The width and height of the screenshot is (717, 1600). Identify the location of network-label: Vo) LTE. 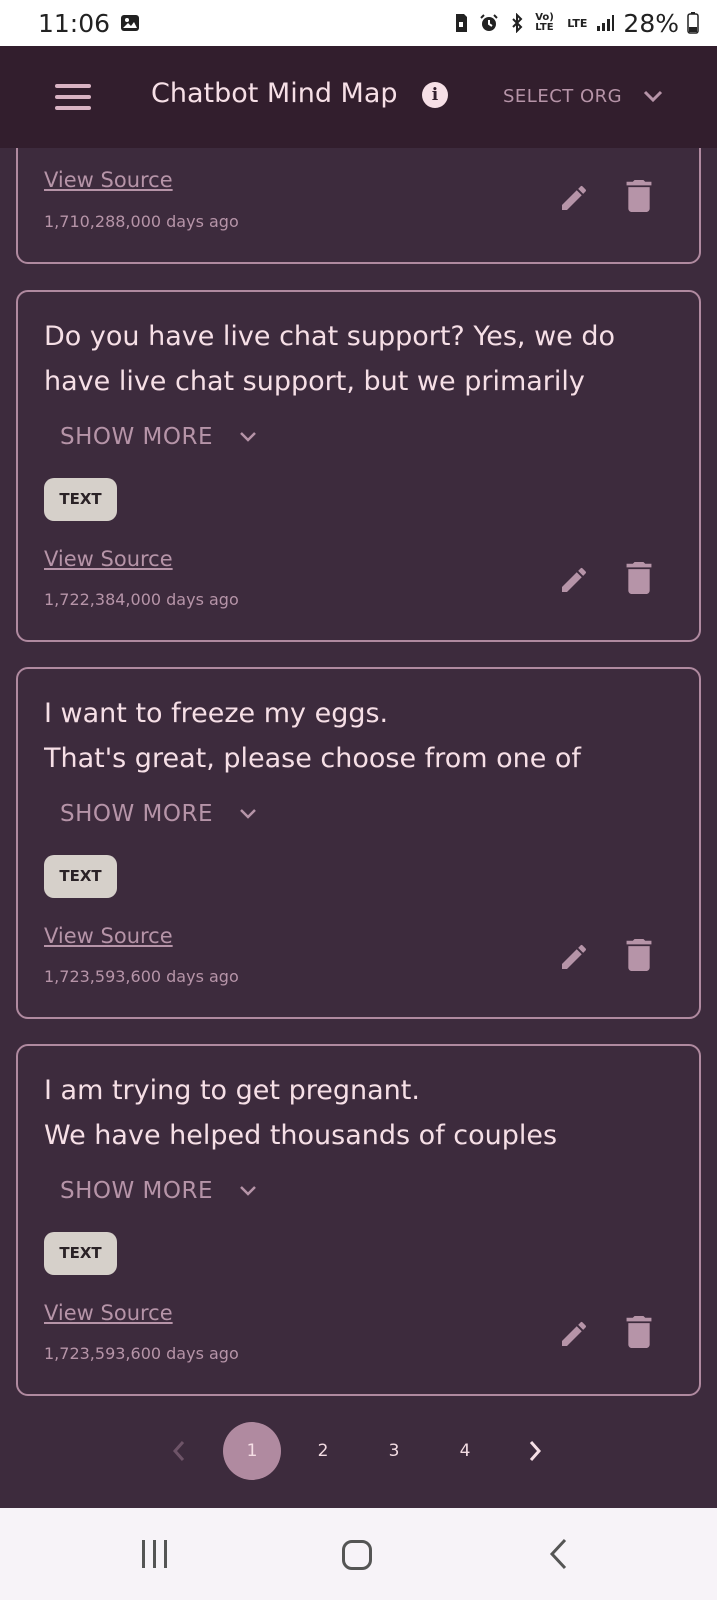
(544, 22).